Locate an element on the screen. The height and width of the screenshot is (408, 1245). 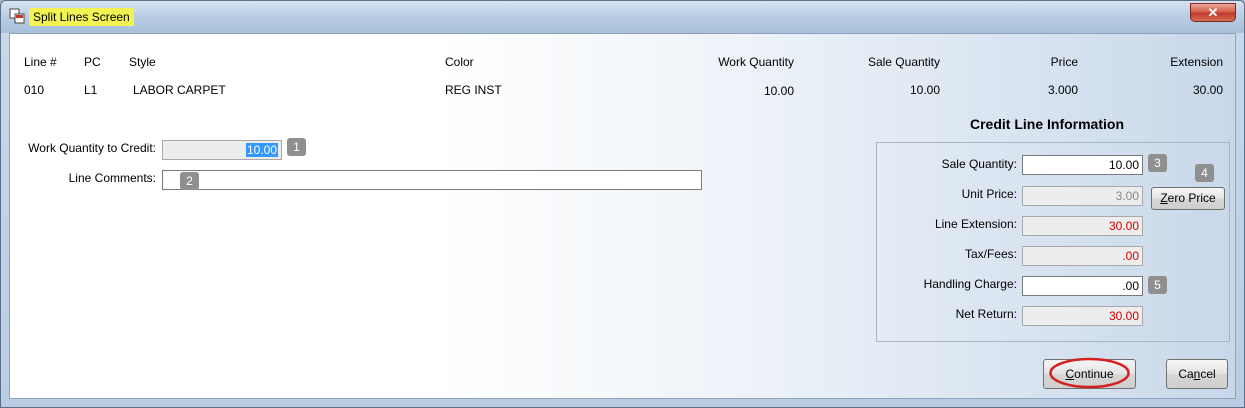
handling-charge-input: .00 is located at coordinates (1082, 286).